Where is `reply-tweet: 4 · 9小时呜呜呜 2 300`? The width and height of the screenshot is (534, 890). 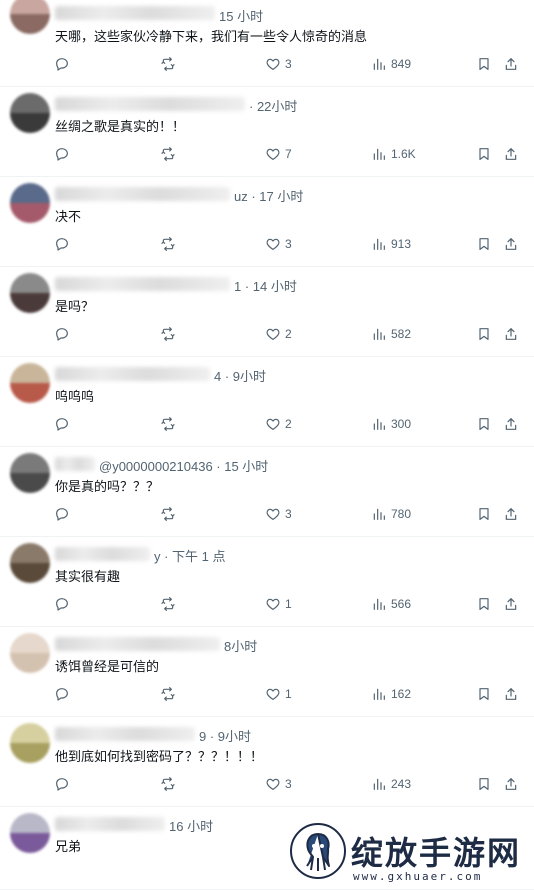
reply-tweet: 4 · 9小时呜呜呜 2 300 is located at coordinates (267, 402).